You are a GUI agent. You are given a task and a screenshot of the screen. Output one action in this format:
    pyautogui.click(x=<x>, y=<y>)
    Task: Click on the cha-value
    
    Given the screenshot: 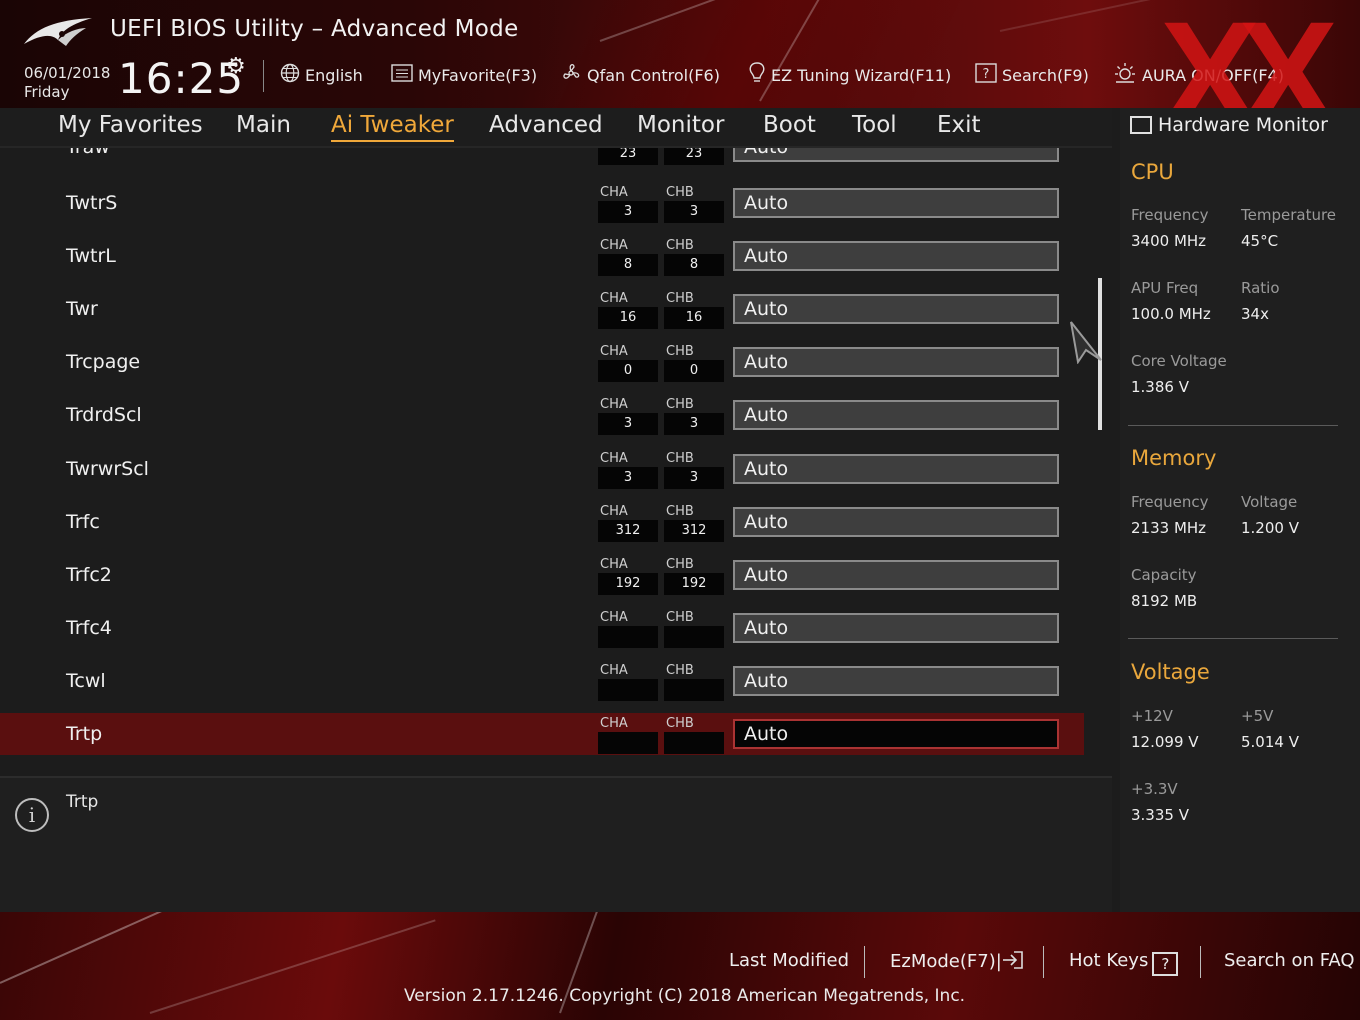 What is the action you would take?
    pyautogui.click(x=628, y=690)
    